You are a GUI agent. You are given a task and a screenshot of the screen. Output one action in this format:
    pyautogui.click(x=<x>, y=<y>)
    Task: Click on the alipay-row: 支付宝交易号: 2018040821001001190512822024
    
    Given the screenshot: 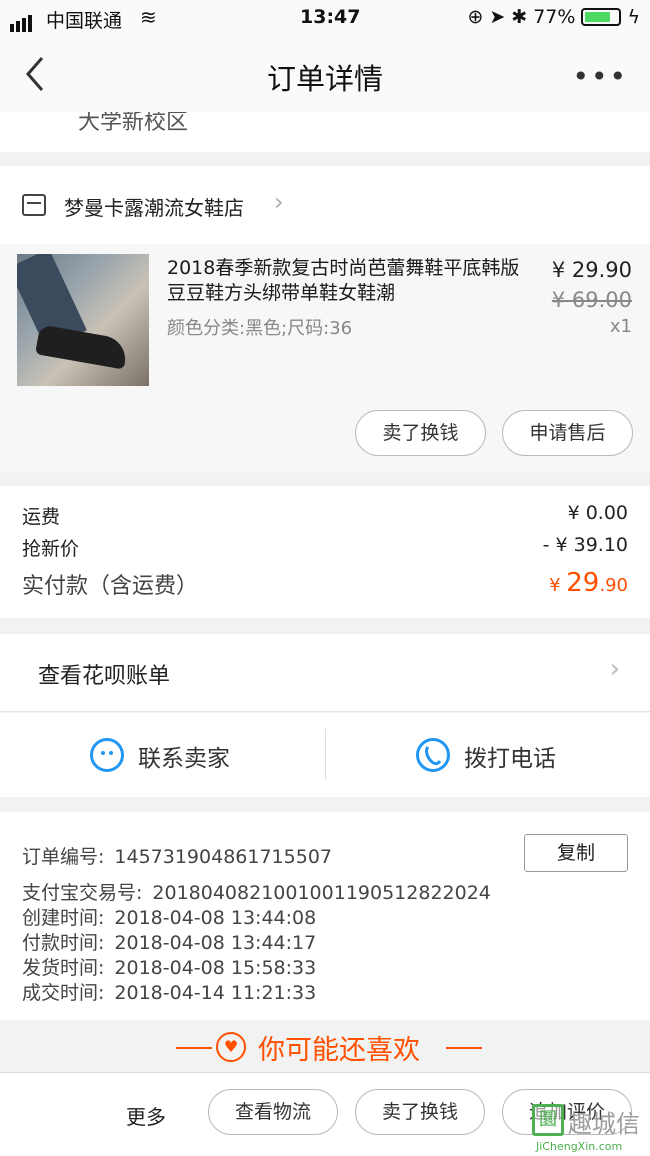 What is the action you would take?
    pyautogui.click(x=256, y=893)
    